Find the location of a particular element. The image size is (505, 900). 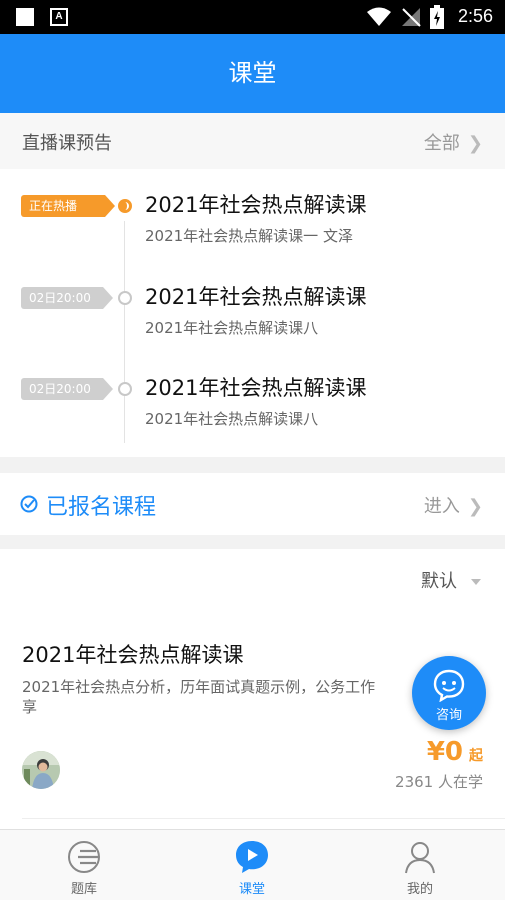

avatar-photo-icon is located at coordinates (41, 770).